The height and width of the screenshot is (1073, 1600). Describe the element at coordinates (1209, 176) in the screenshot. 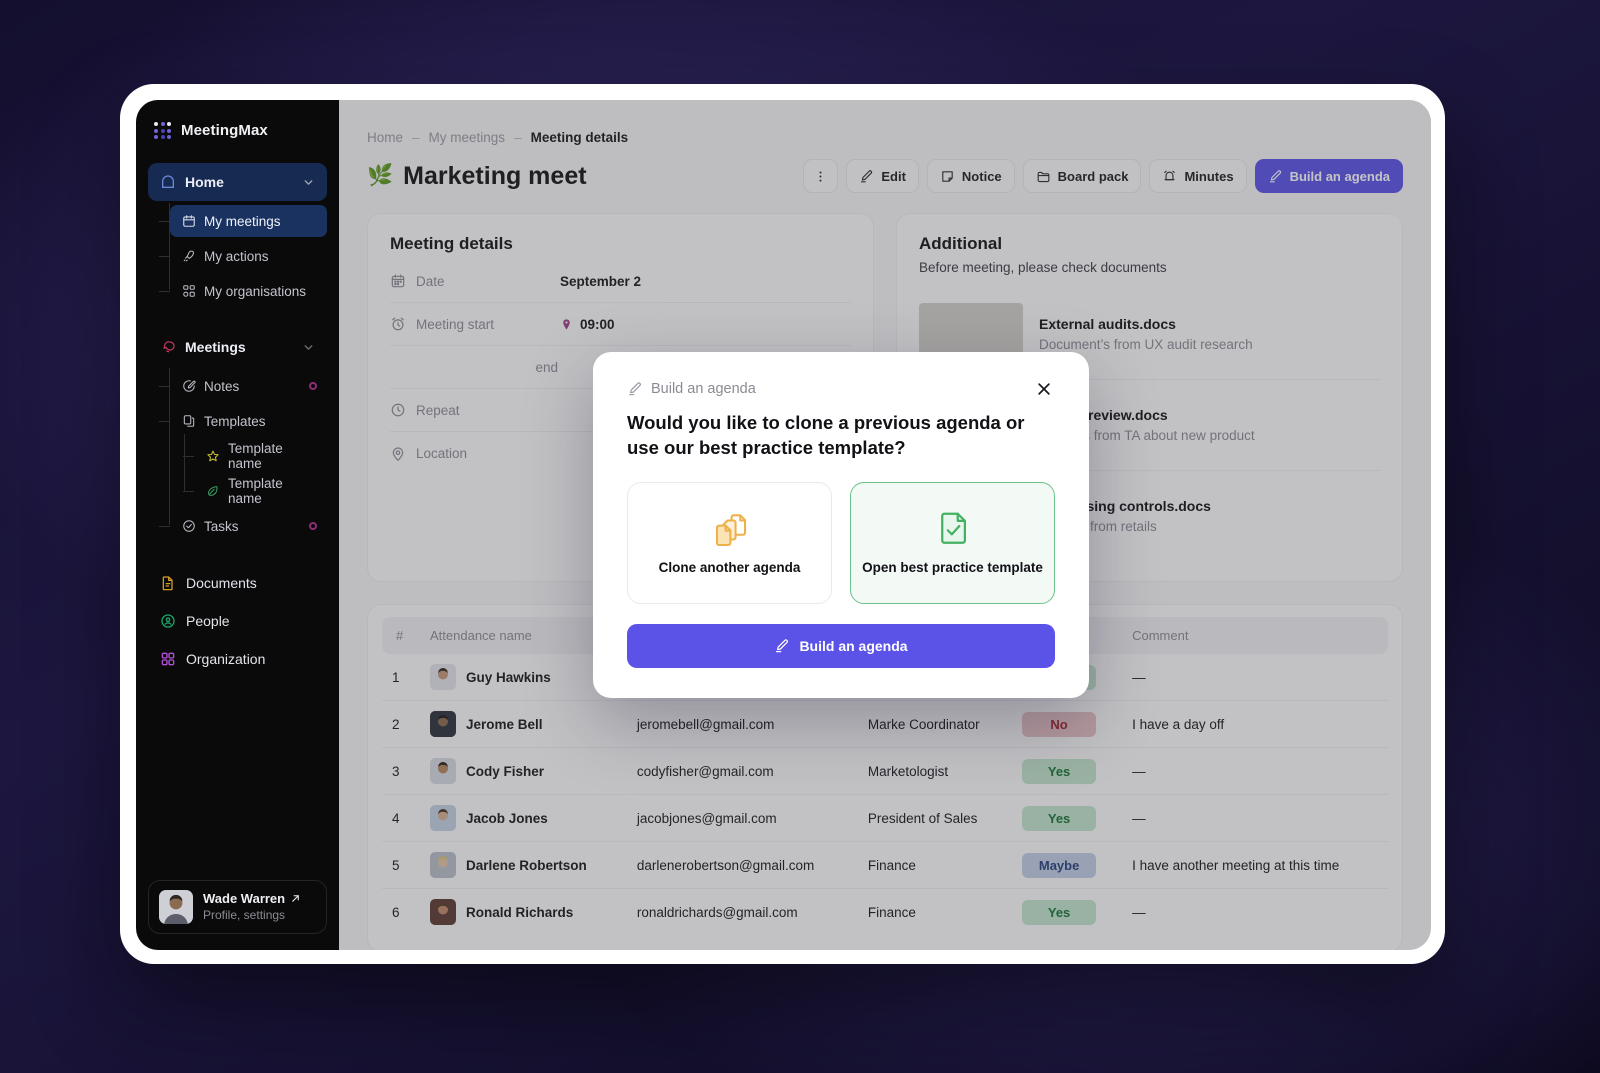

I see `minutes-button-label: Minutes` at that location.